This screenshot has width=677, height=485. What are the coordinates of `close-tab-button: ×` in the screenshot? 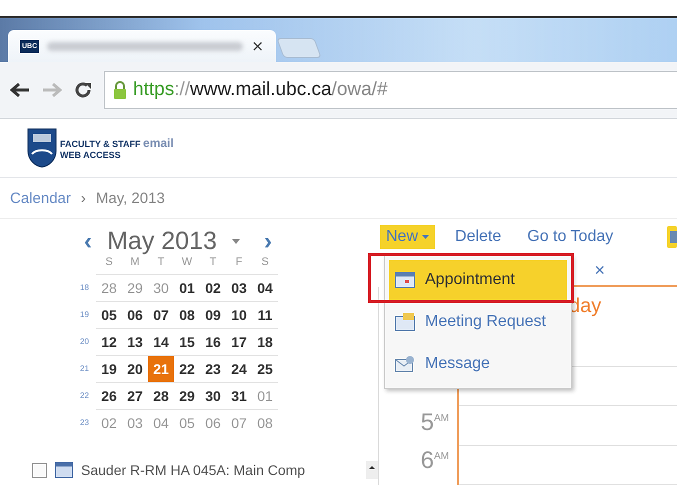 It's located at (257, 46).